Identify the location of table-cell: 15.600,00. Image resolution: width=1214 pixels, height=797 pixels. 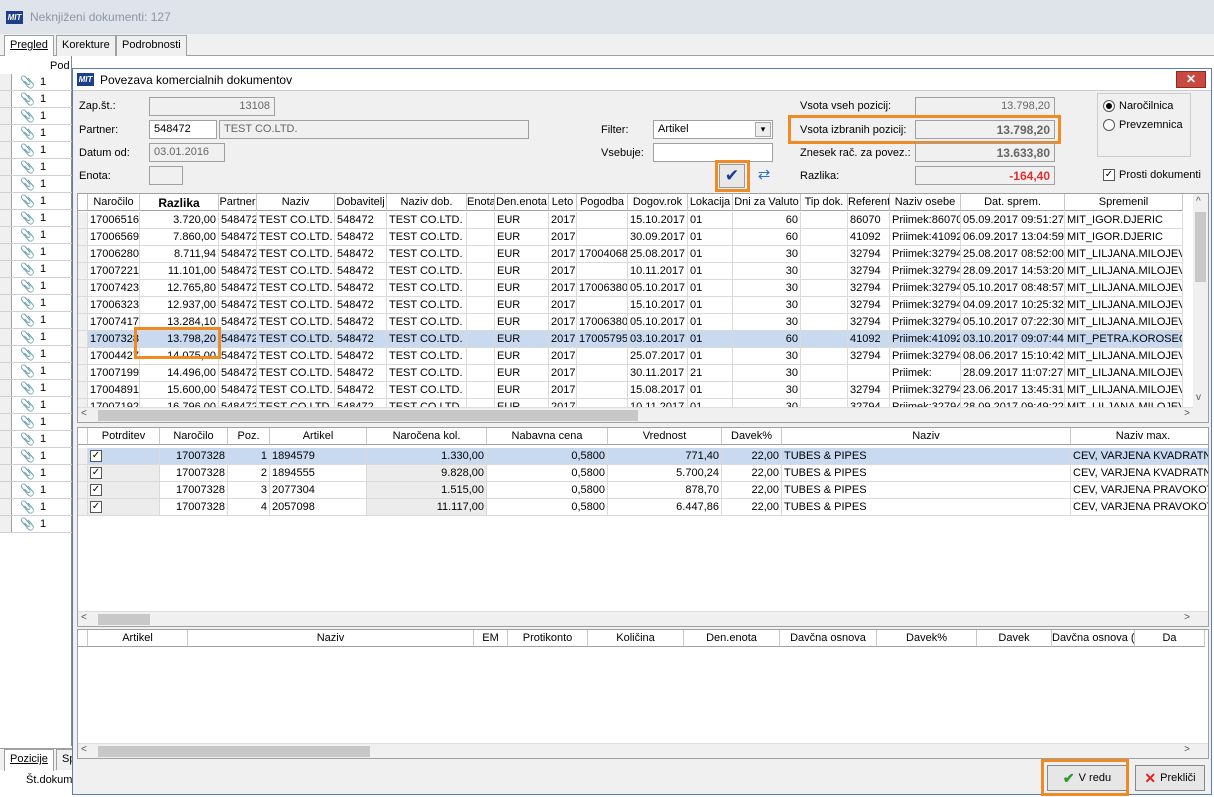
(179, 390).